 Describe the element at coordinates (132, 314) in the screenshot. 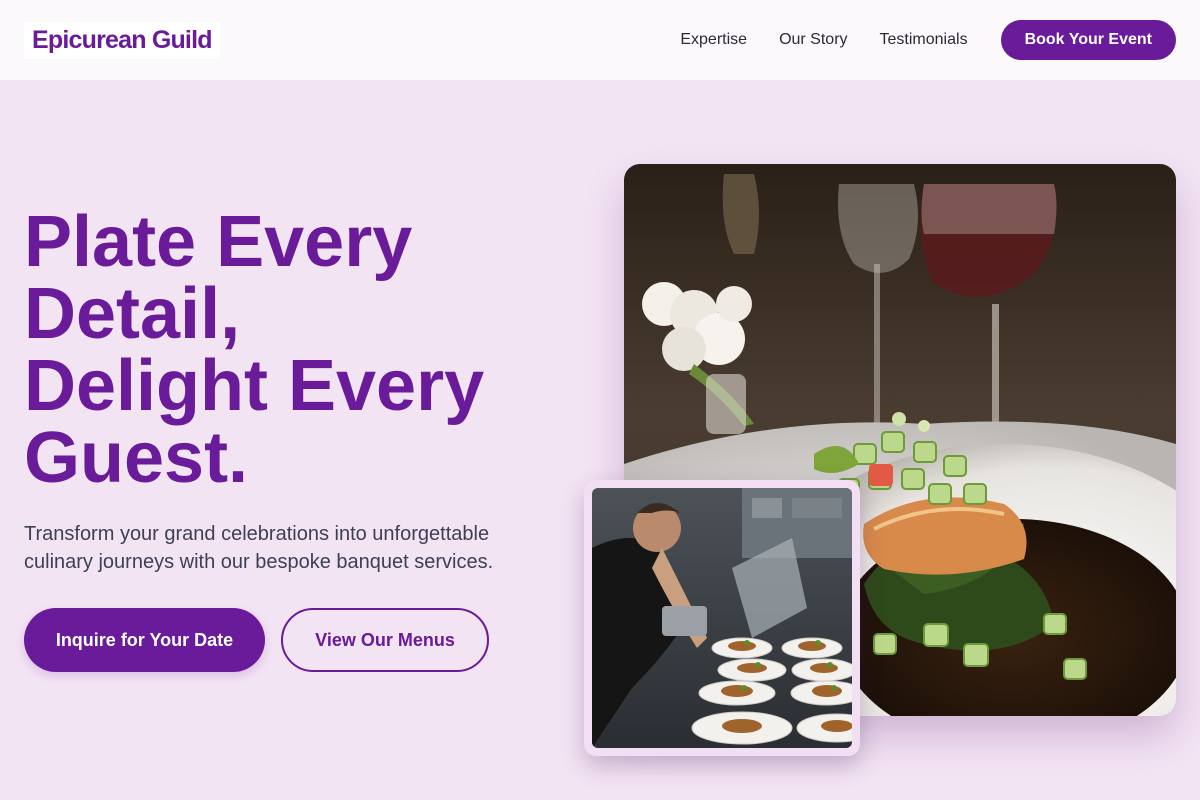

I see `headline-line-2: Detail,` at that location.